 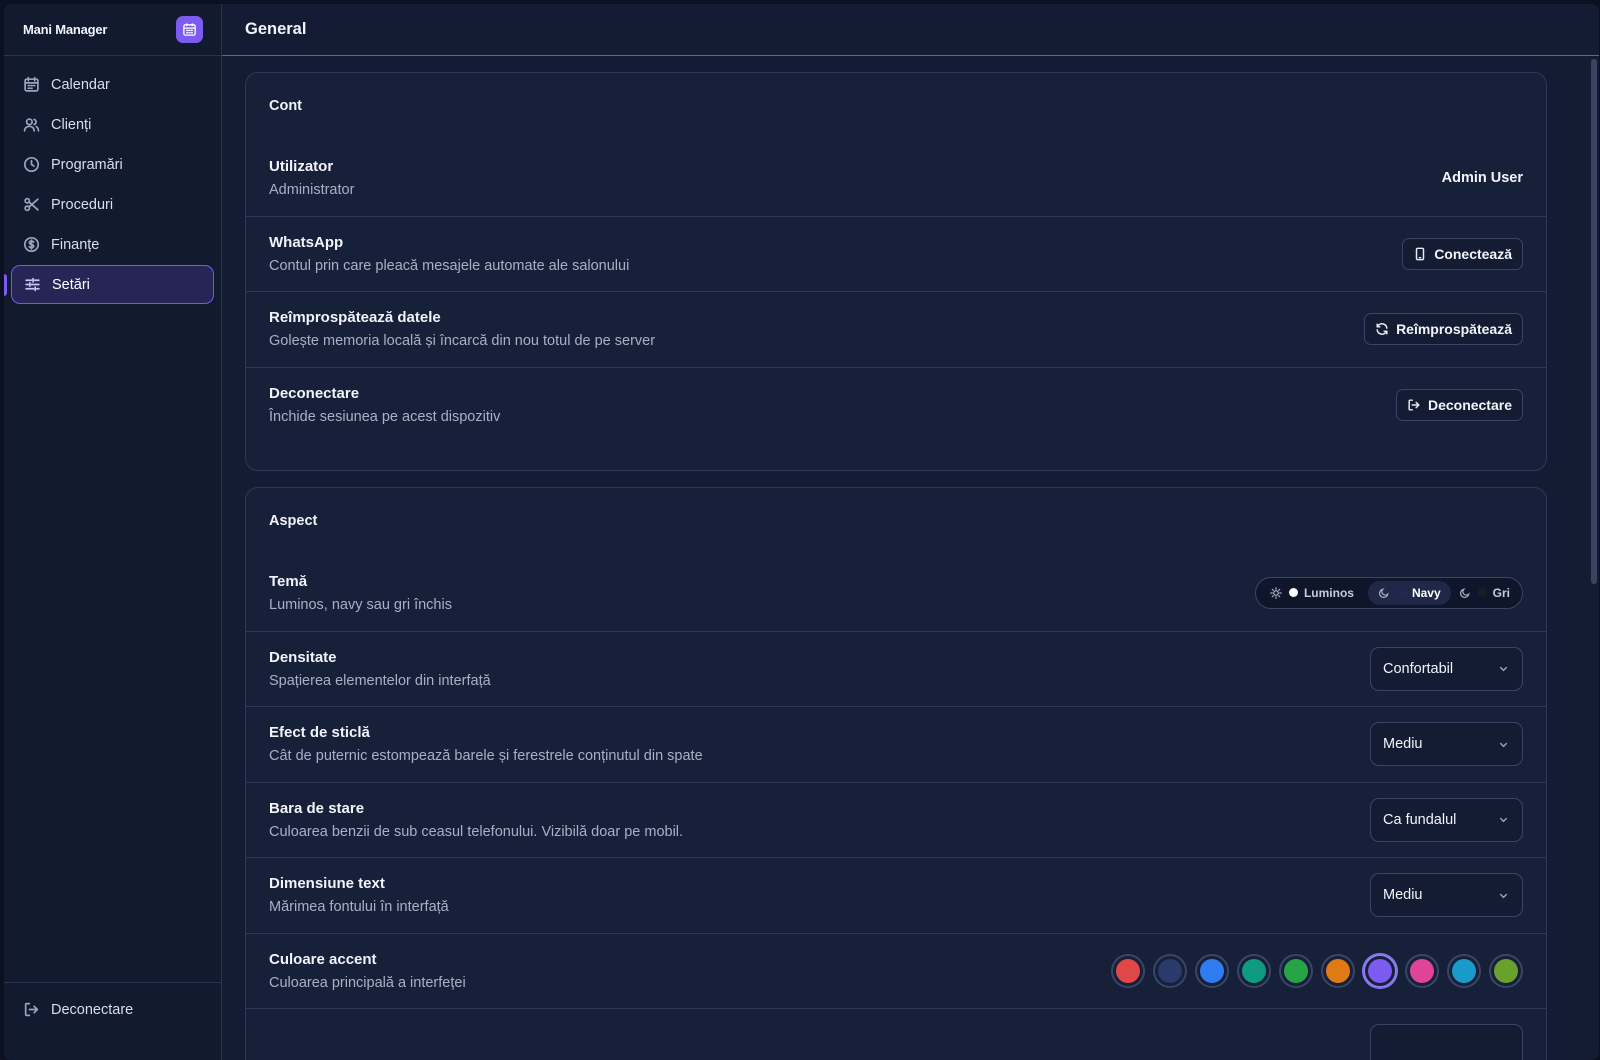 I want to click on page-header: General, so click(x=910, y=30).